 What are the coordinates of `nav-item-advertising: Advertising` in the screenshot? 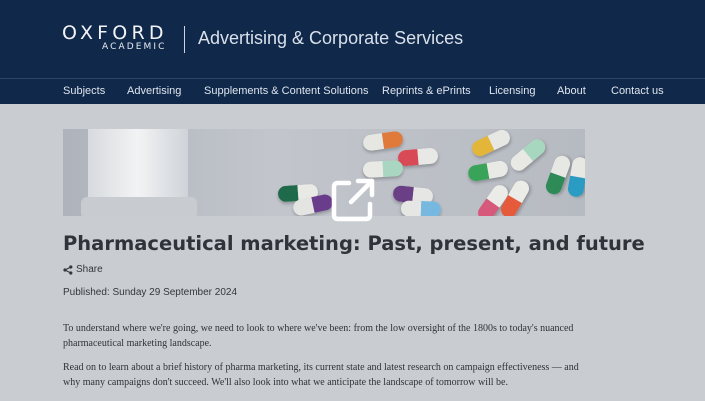 It's located at (154, 91).